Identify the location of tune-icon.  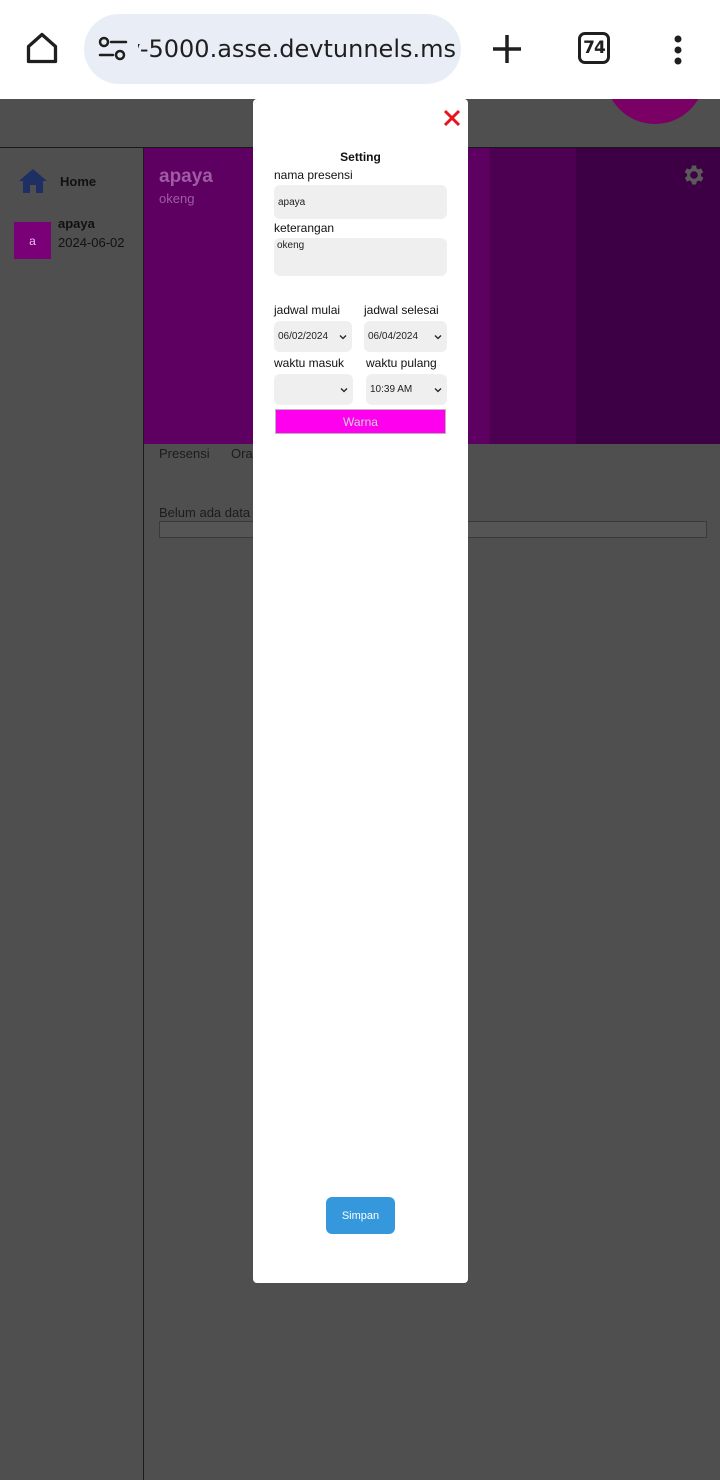
(113, 49).